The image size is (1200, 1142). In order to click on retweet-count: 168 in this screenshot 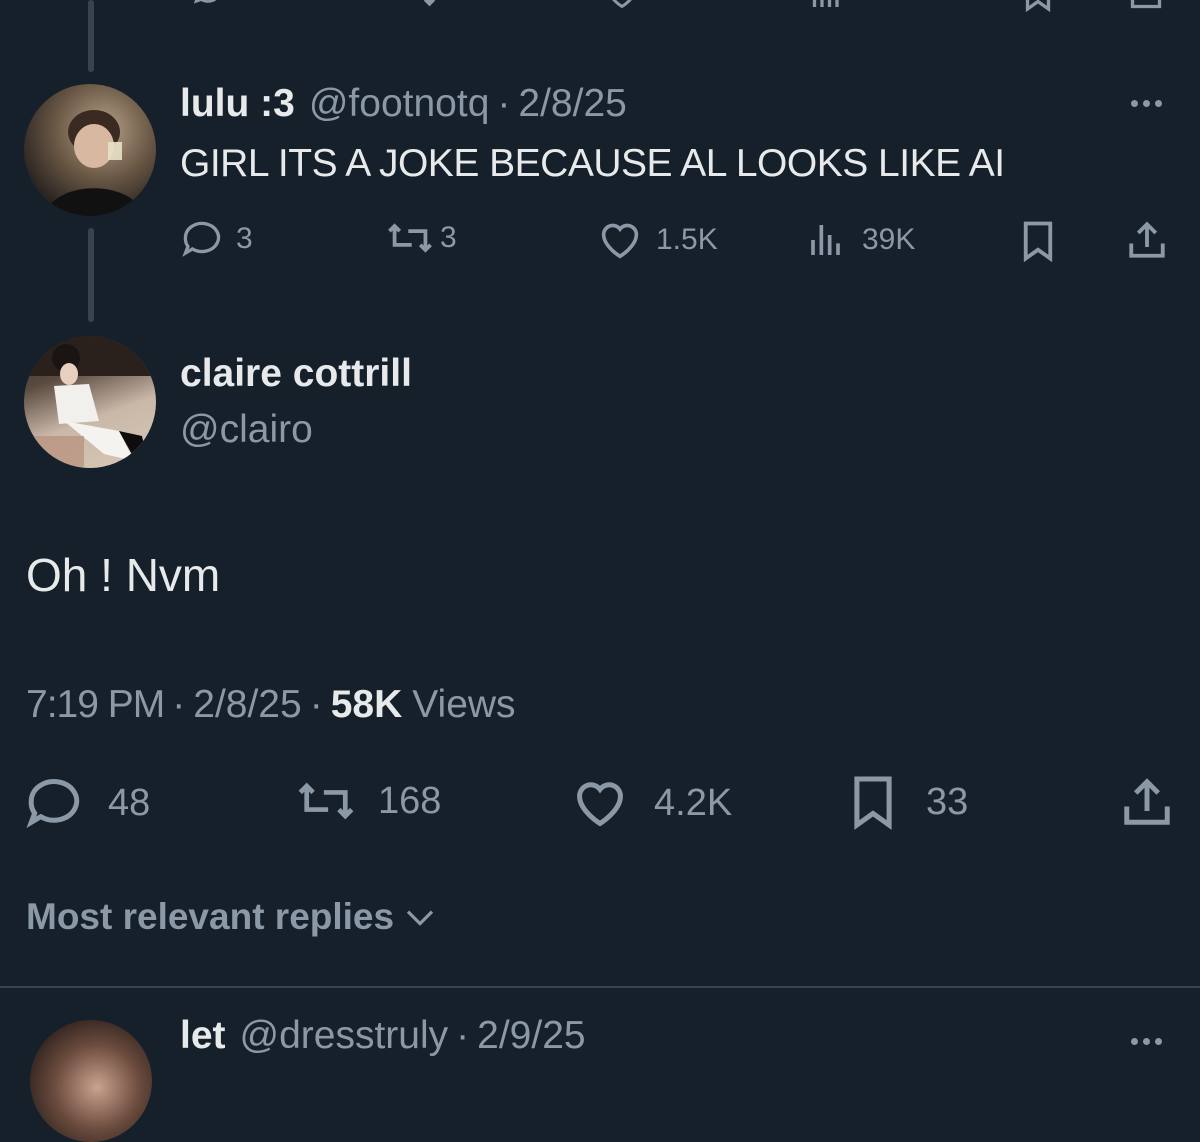, I will do `click(410, 800)`.